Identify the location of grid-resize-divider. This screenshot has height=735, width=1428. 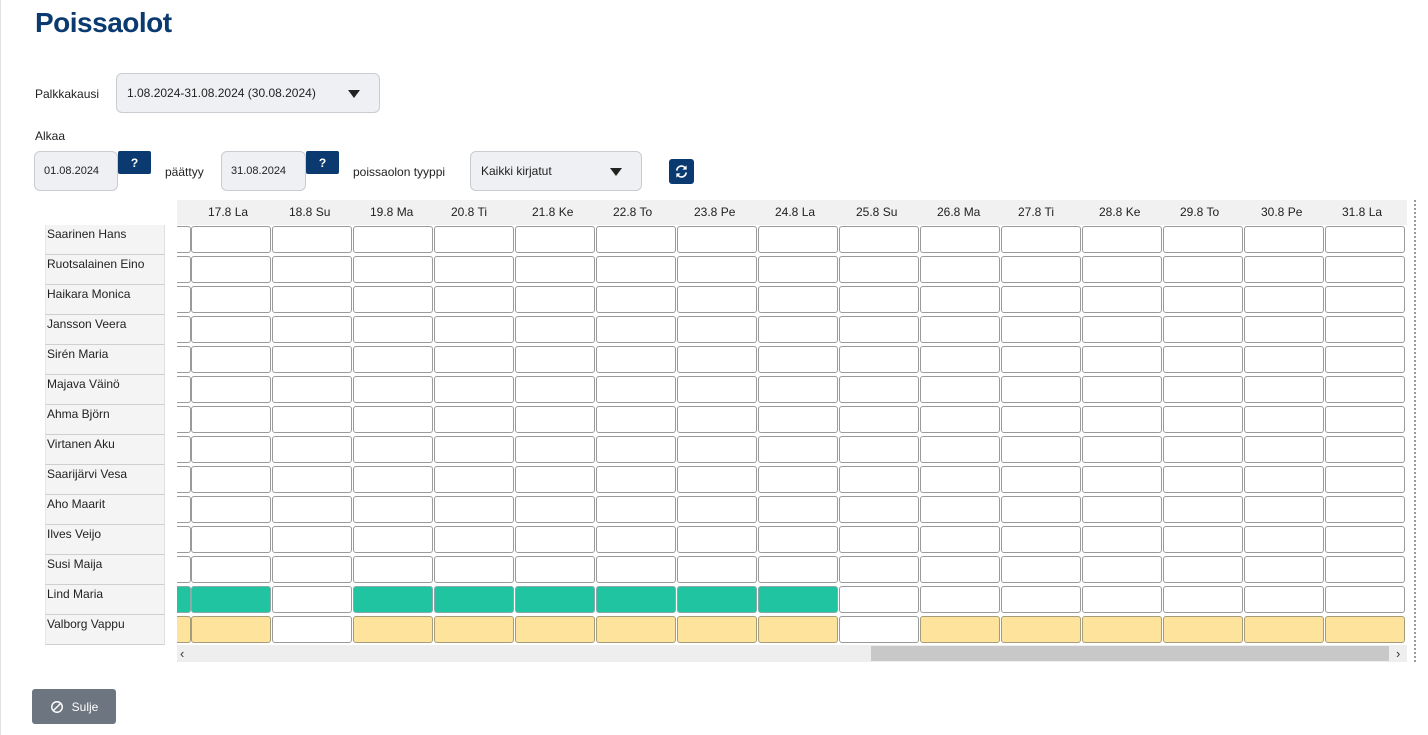
(1415, 431).